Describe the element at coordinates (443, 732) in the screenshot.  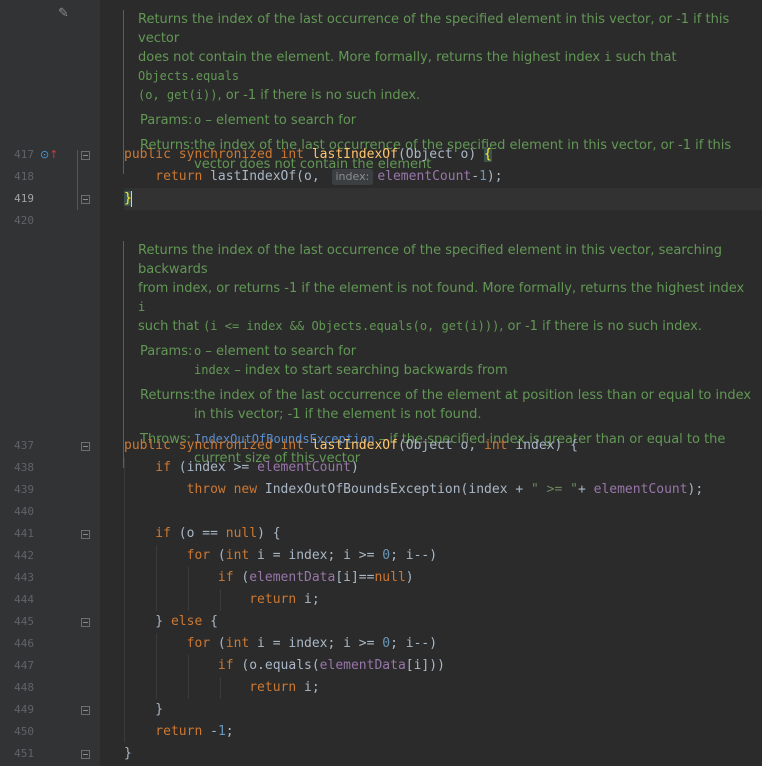
I see `code-line-450: return -1;` at that location.